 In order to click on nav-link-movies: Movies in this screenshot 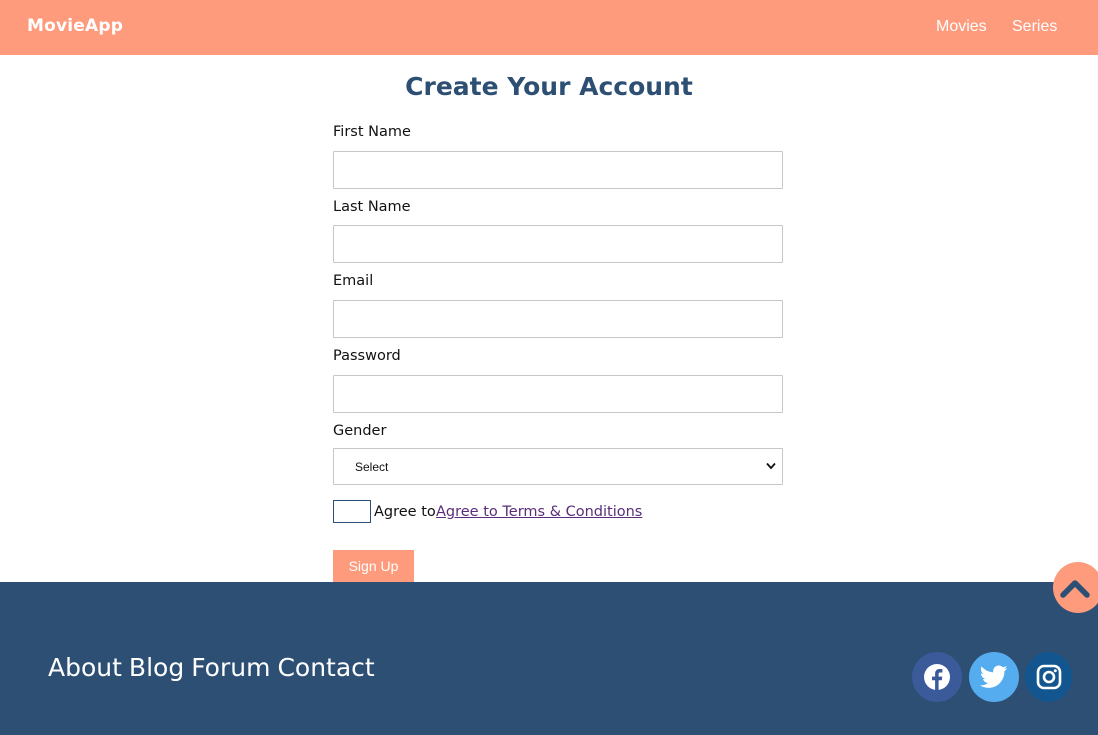, I will do `click(961, 27)`.